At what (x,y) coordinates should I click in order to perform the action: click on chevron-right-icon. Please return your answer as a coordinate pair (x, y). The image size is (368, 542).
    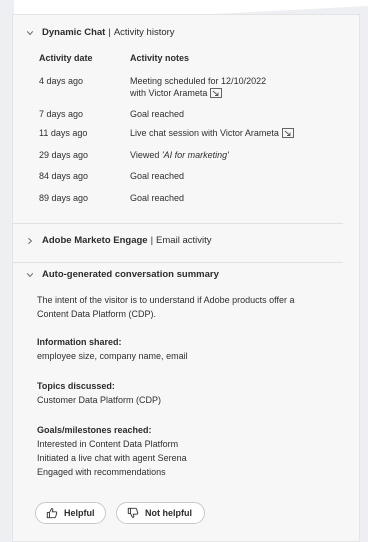
    Looking at the image, I should click on (30, 241).